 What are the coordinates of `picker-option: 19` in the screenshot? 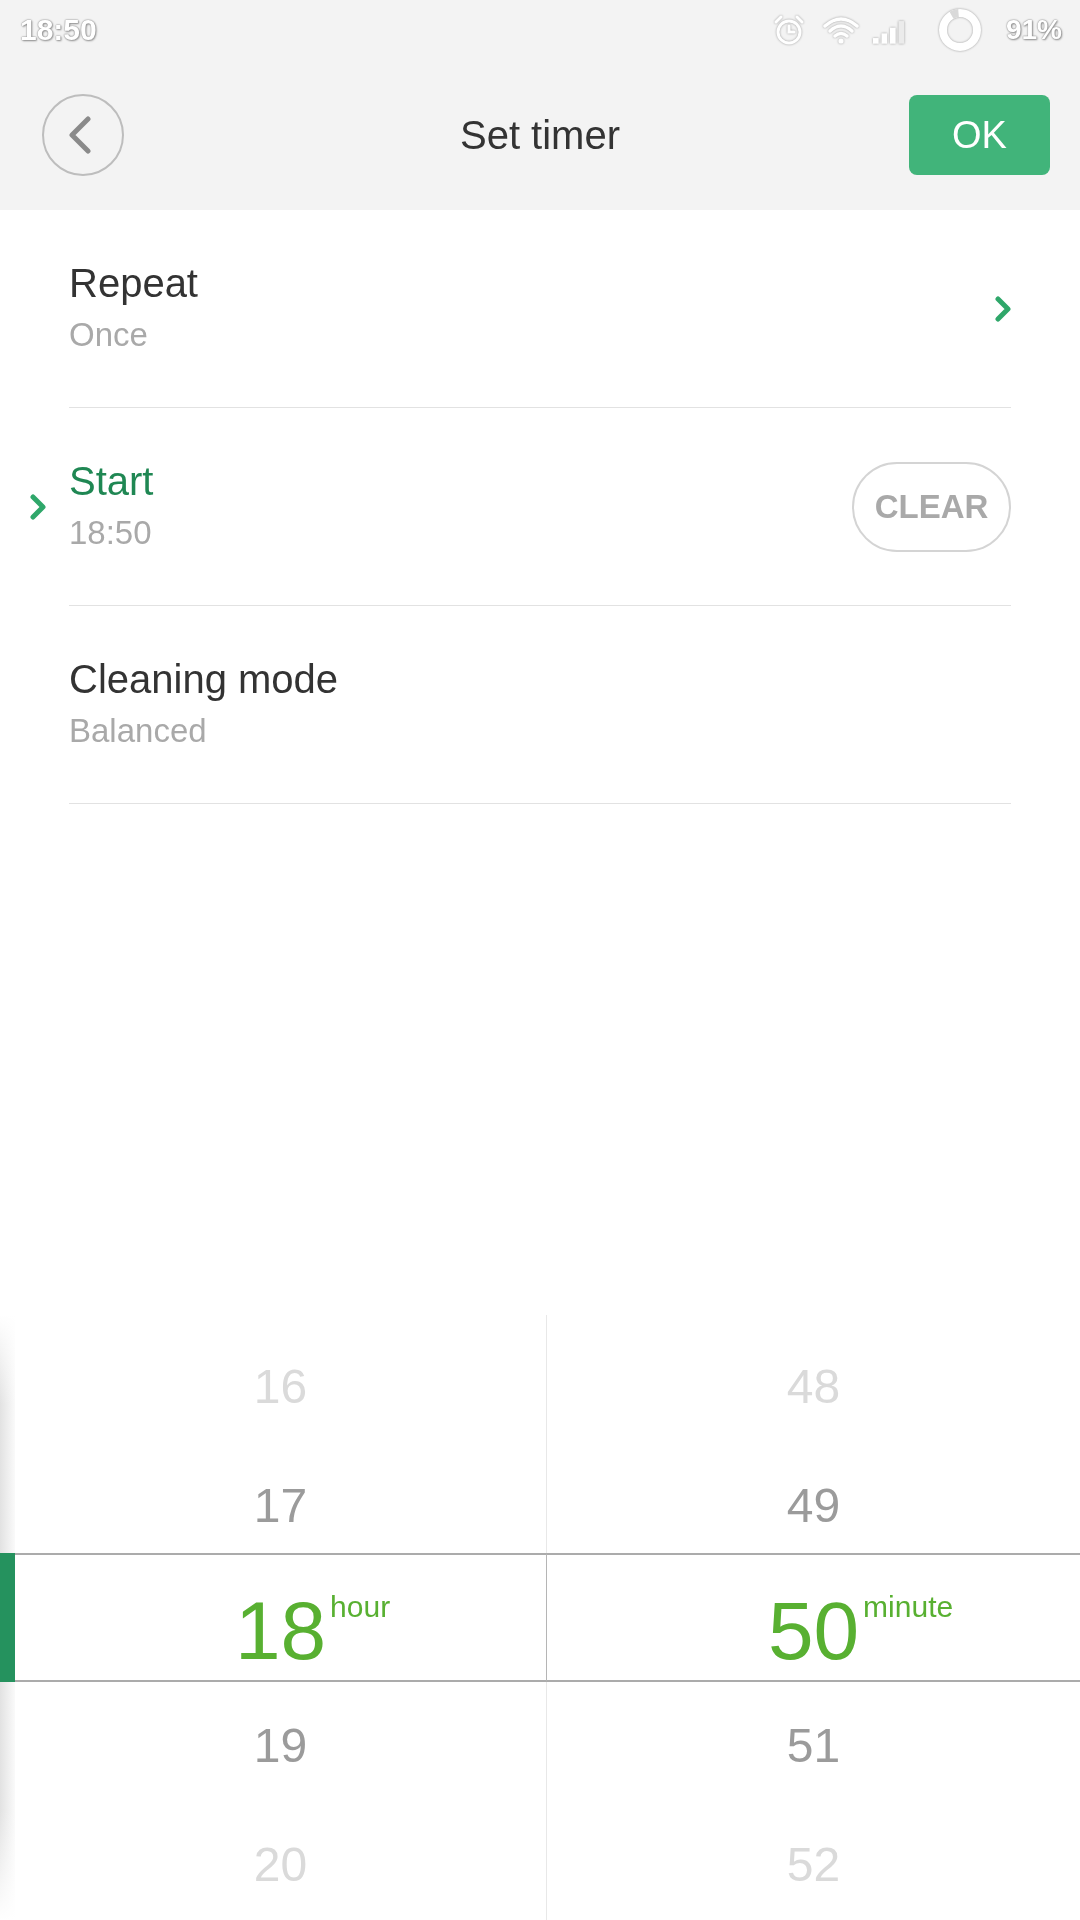 It's located at (280, 1745).